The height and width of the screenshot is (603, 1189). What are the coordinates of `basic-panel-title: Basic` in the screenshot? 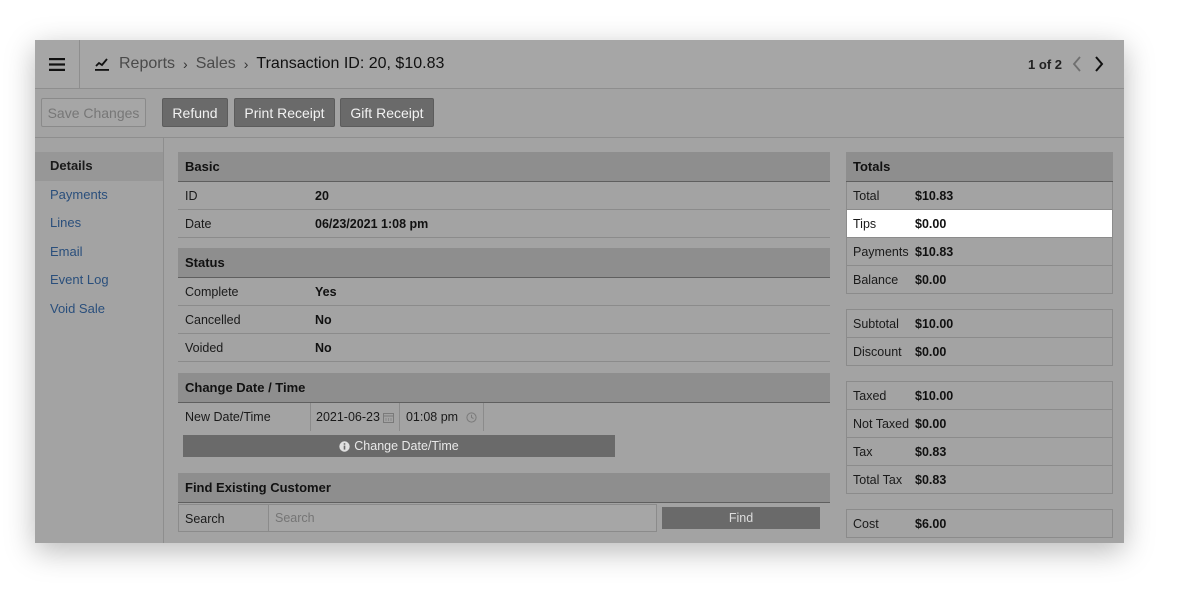 It's located at (504, 167).